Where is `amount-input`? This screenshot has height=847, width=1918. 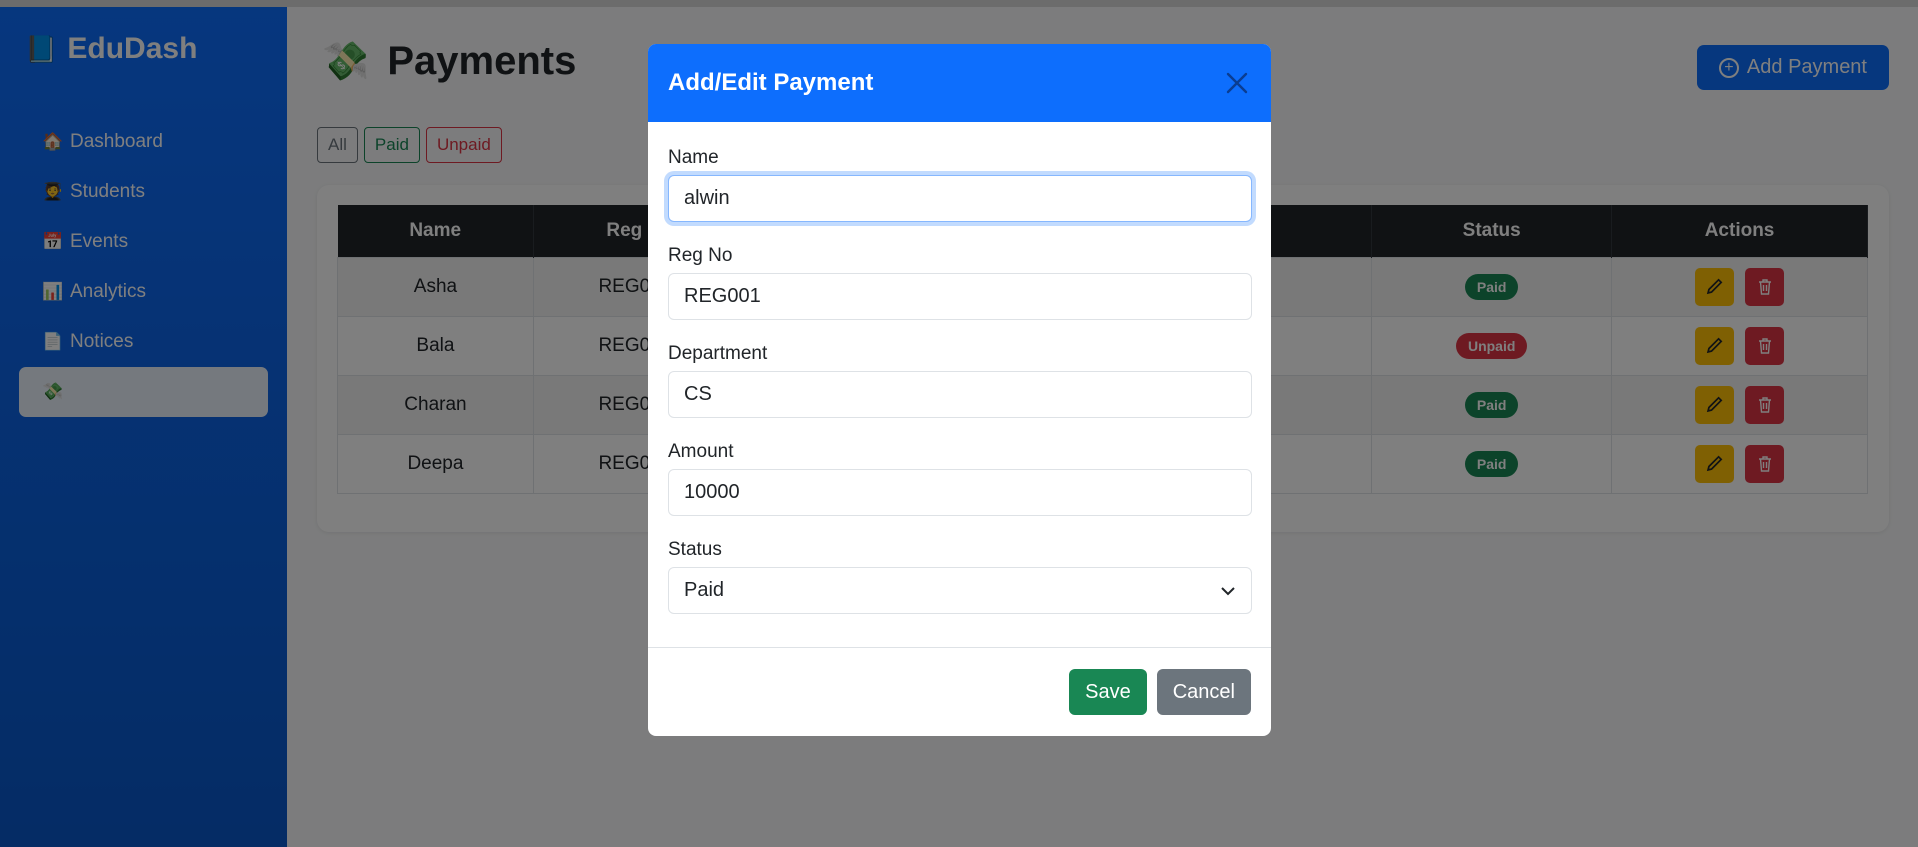 amount-input is located at coordinates (960, 492).